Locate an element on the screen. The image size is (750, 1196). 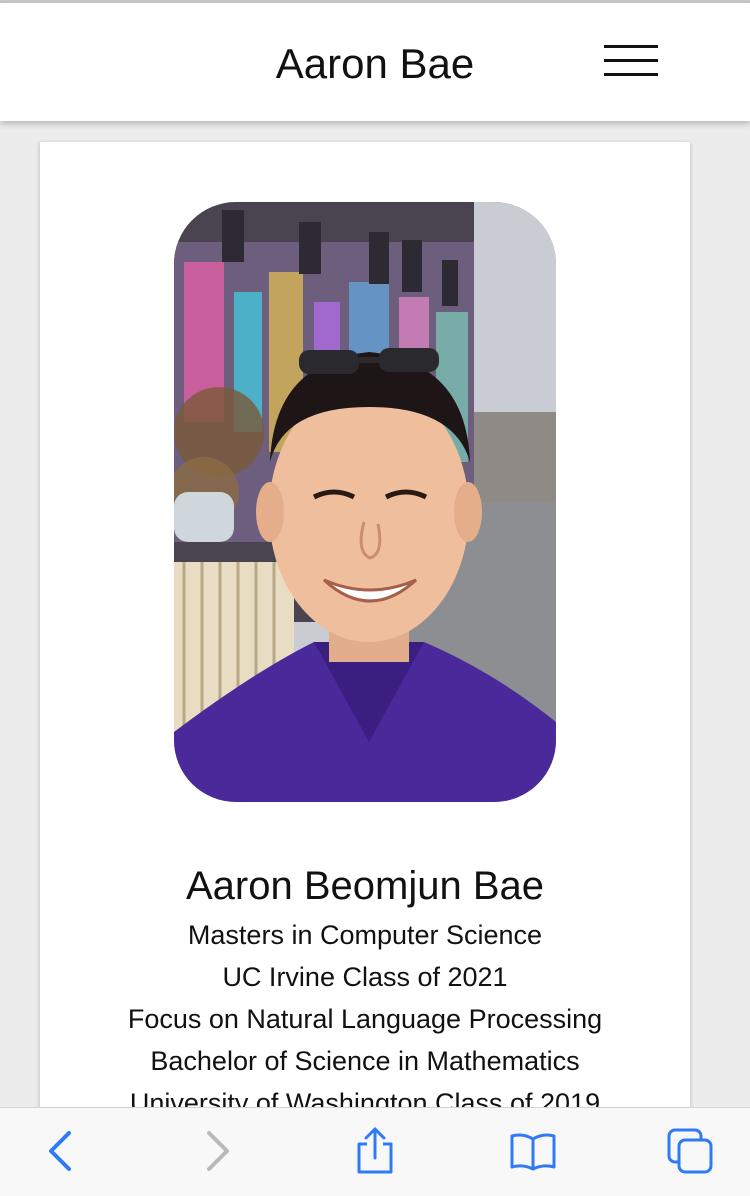
tabs-button is located at coordinates (690, 1151).